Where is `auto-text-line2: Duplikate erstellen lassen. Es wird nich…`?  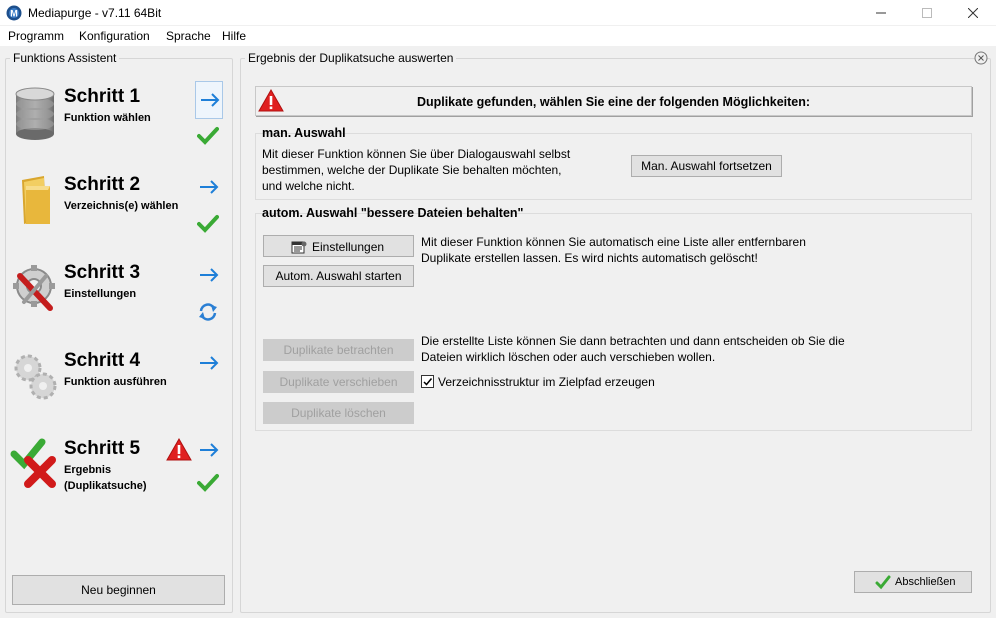 auto-text-line2: Duplikate erstellen lassen. Es wird nich… is located at coordinates (589, 258).